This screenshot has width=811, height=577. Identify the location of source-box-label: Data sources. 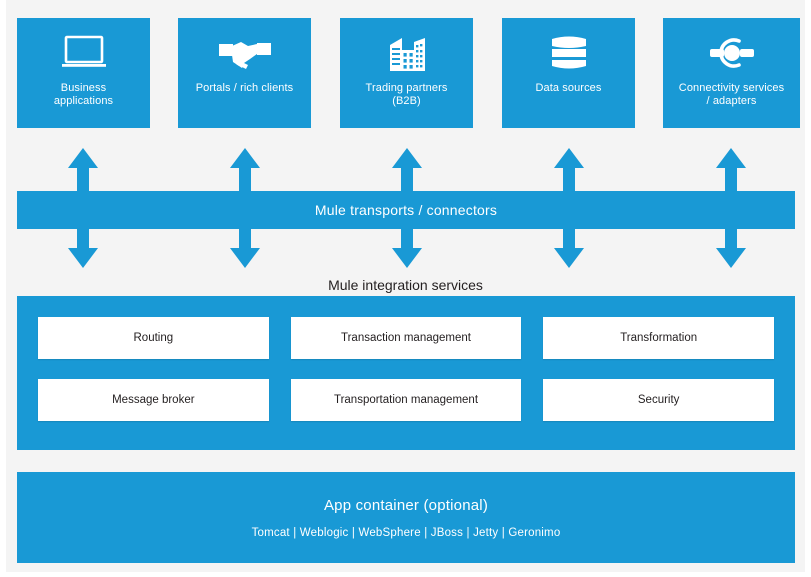
(568, 88).